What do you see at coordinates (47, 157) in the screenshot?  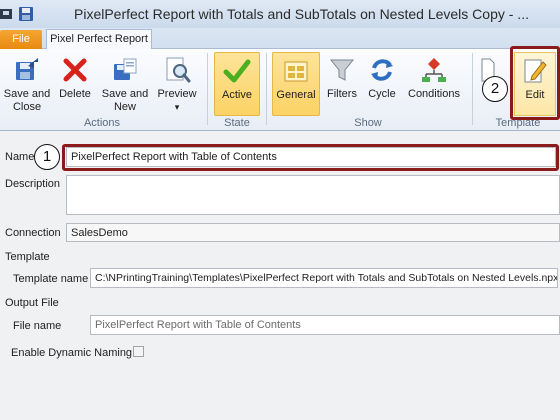 I see `callout-badge-1: 1` at bounding box center [47, 157].